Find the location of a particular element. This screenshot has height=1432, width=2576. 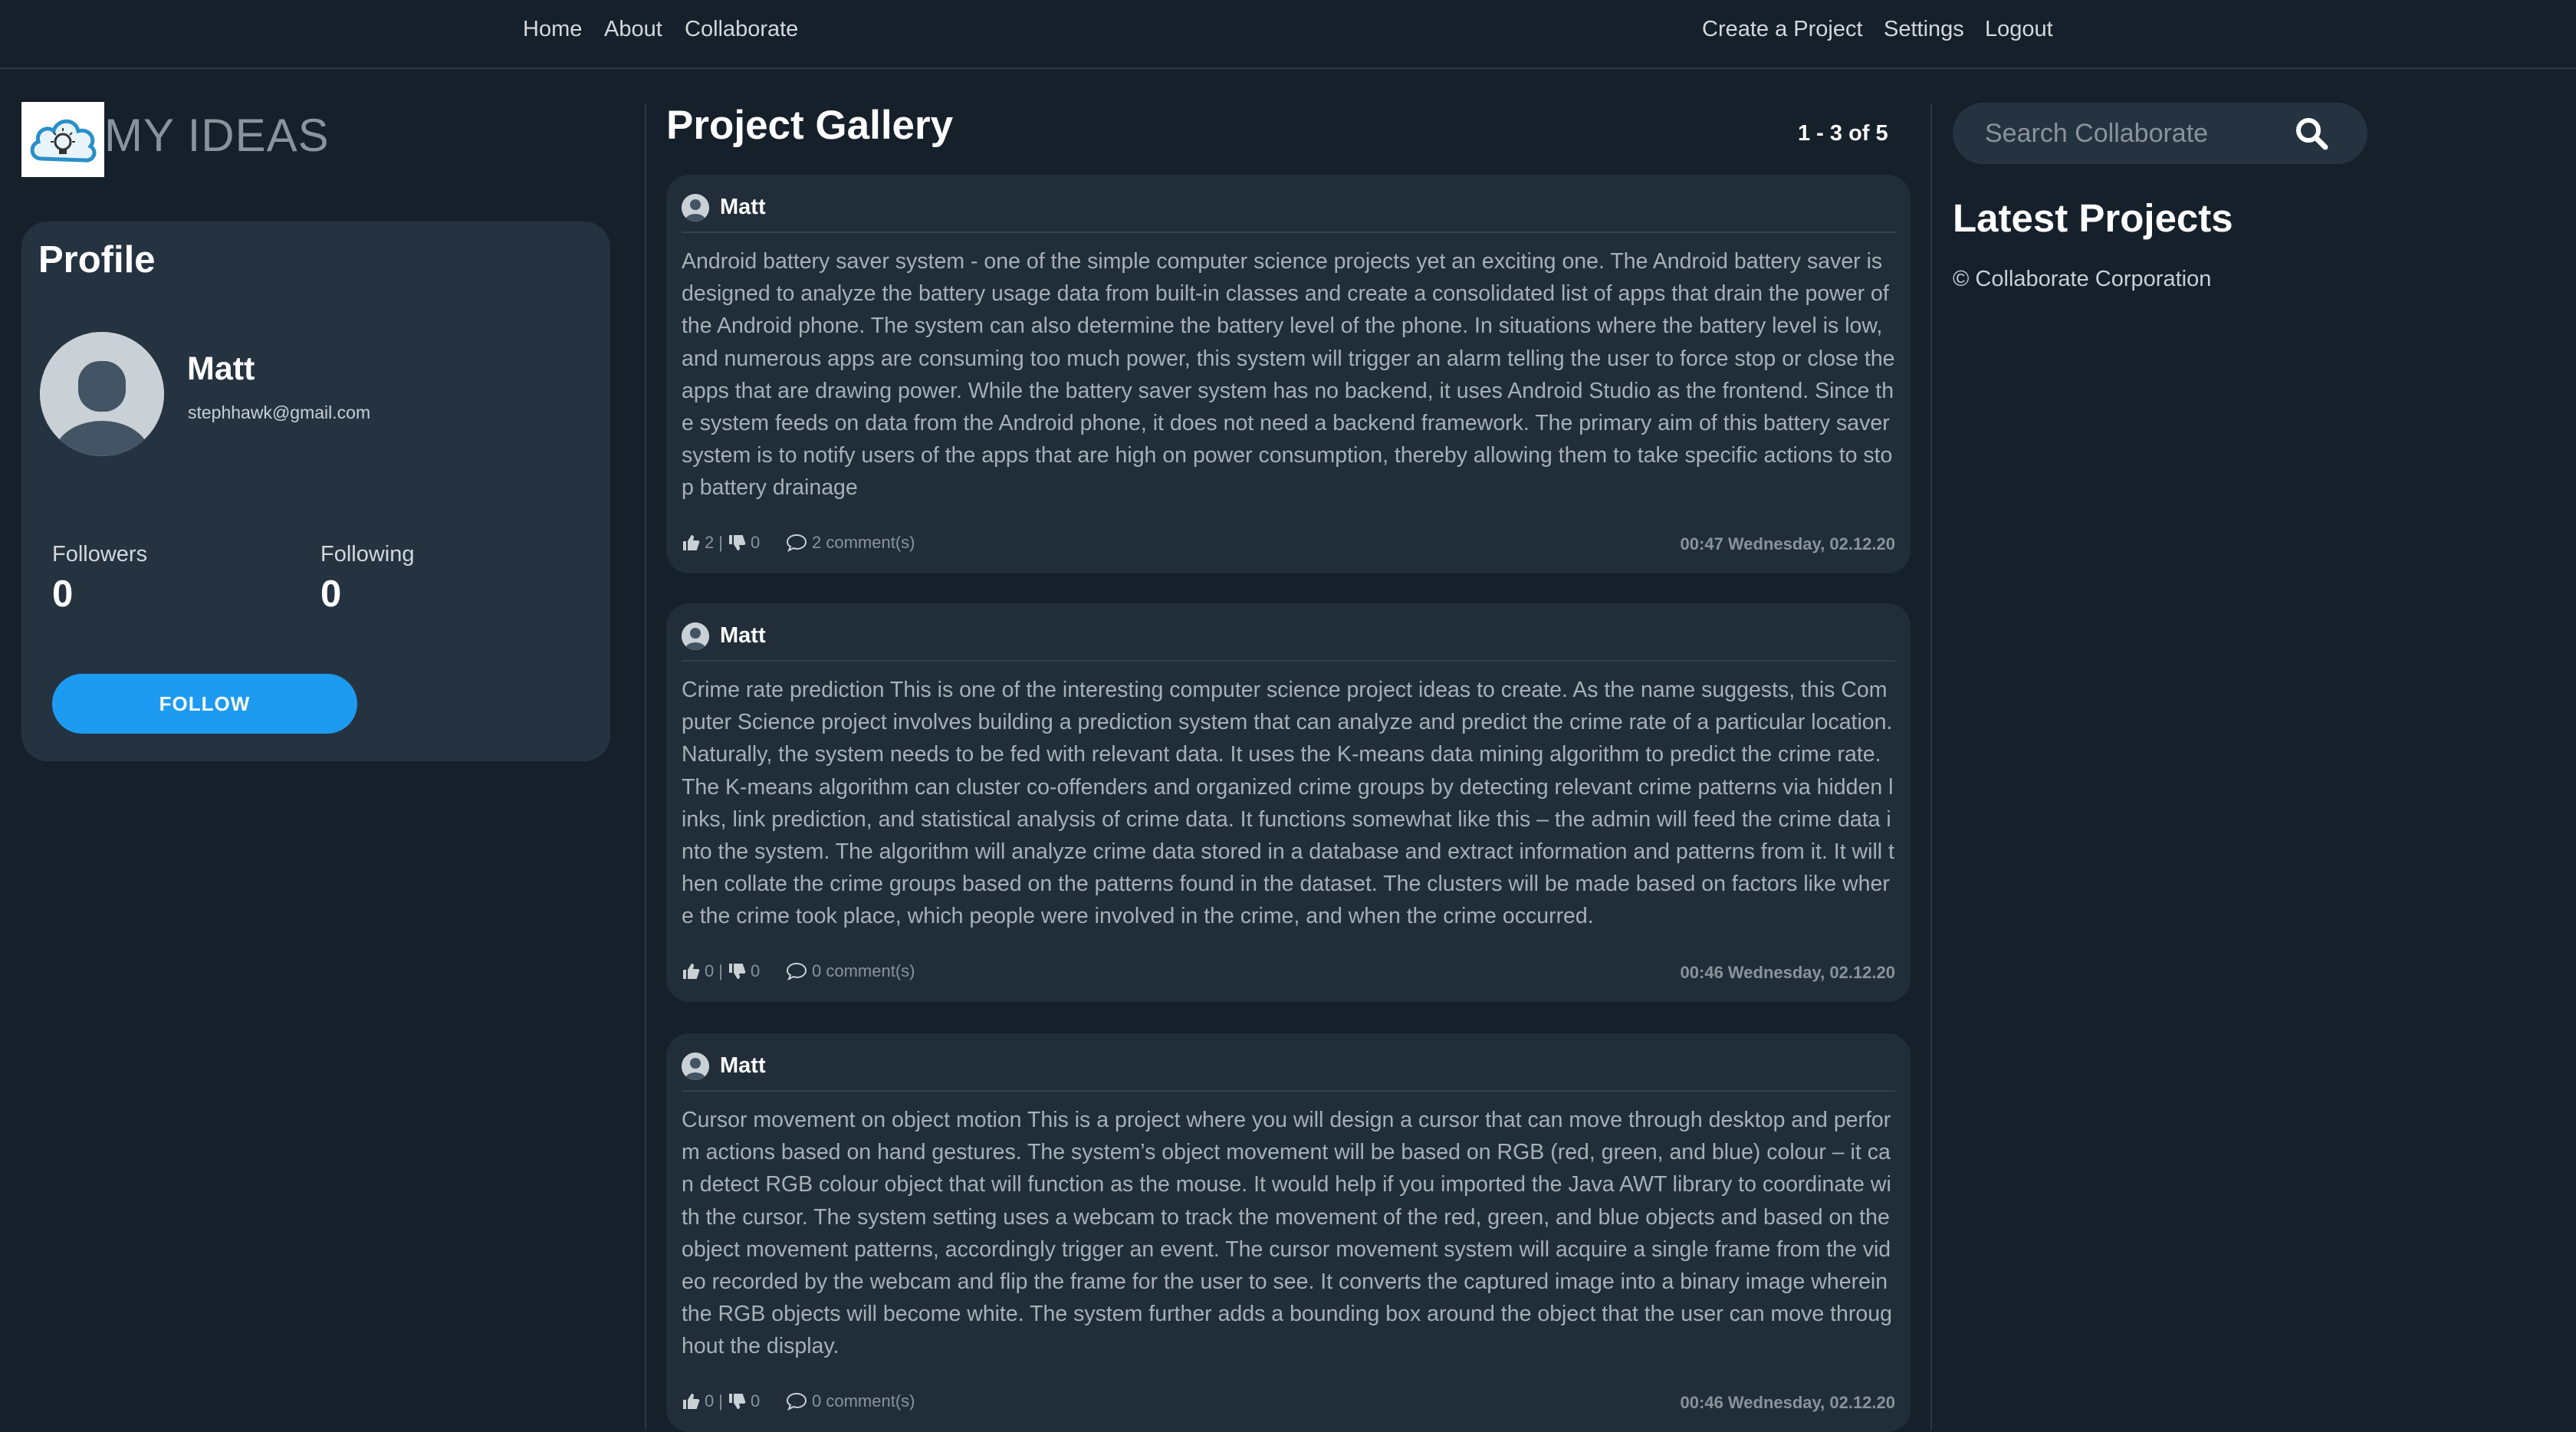

comments-link: 2 comment(s) is located at coordinates (850, 543).